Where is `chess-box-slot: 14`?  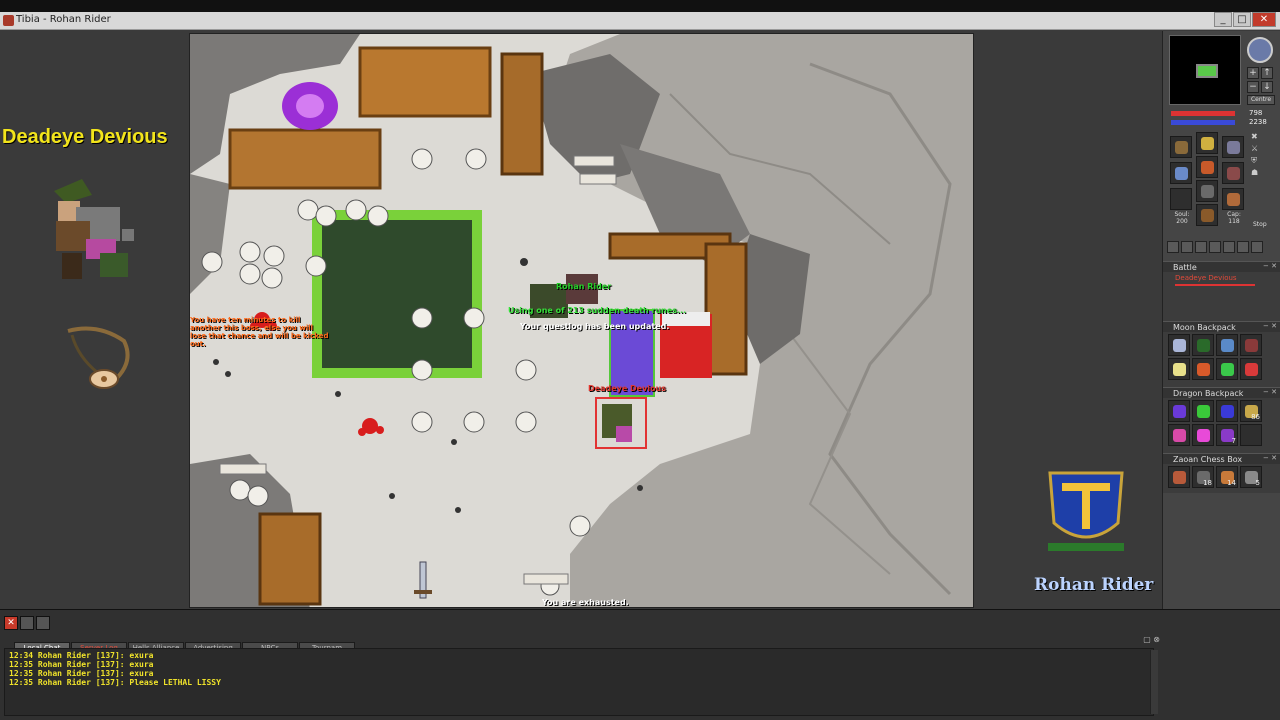
chess-box-slot: 14 is located at coordinates (1227, 477).